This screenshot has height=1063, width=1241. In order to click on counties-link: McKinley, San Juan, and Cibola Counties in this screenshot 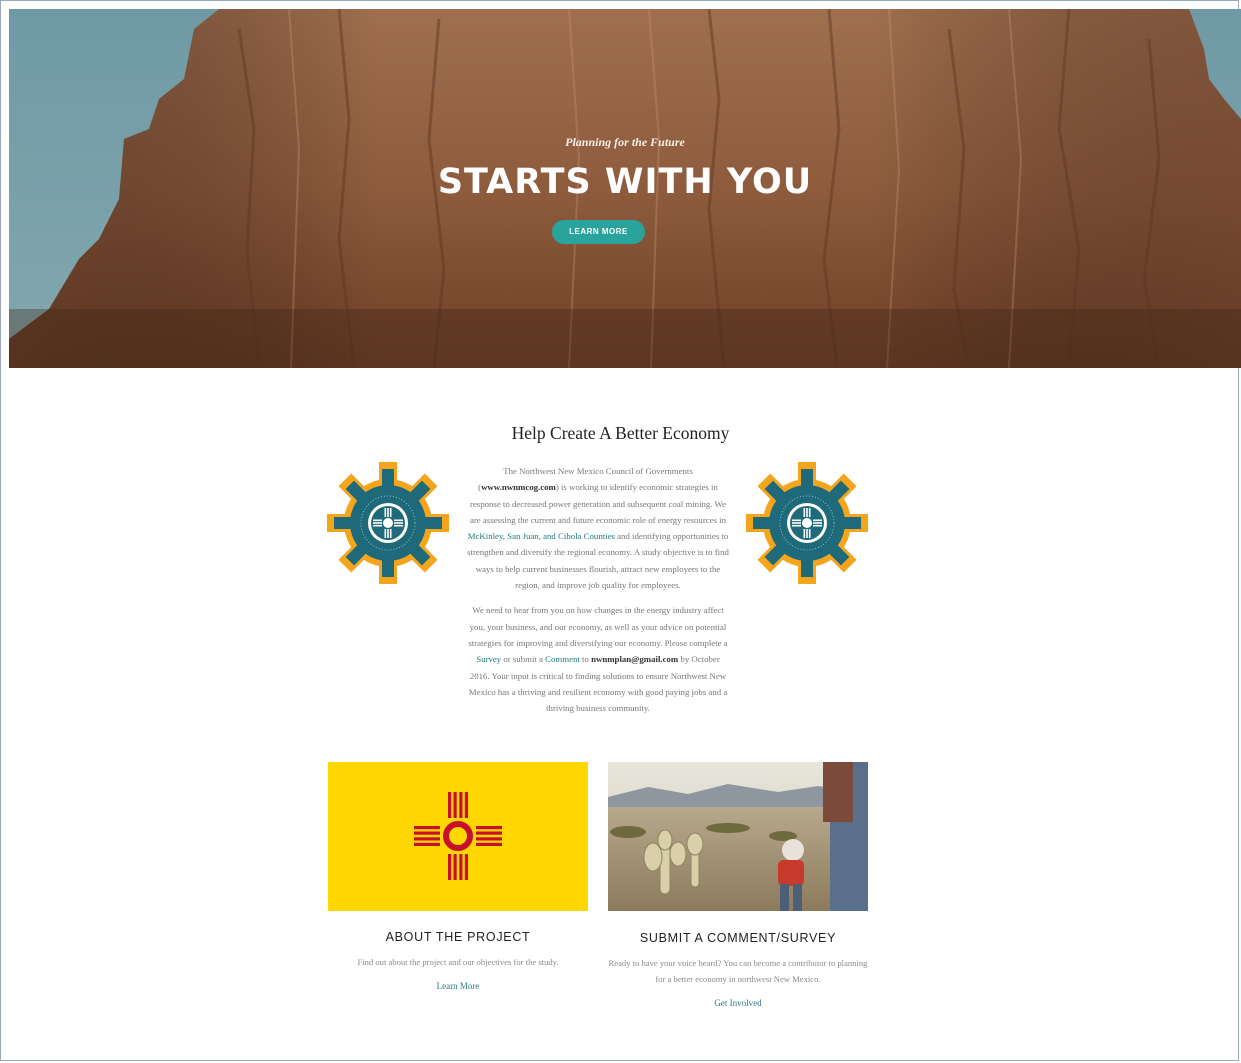, I will do `click(541, 536)`.